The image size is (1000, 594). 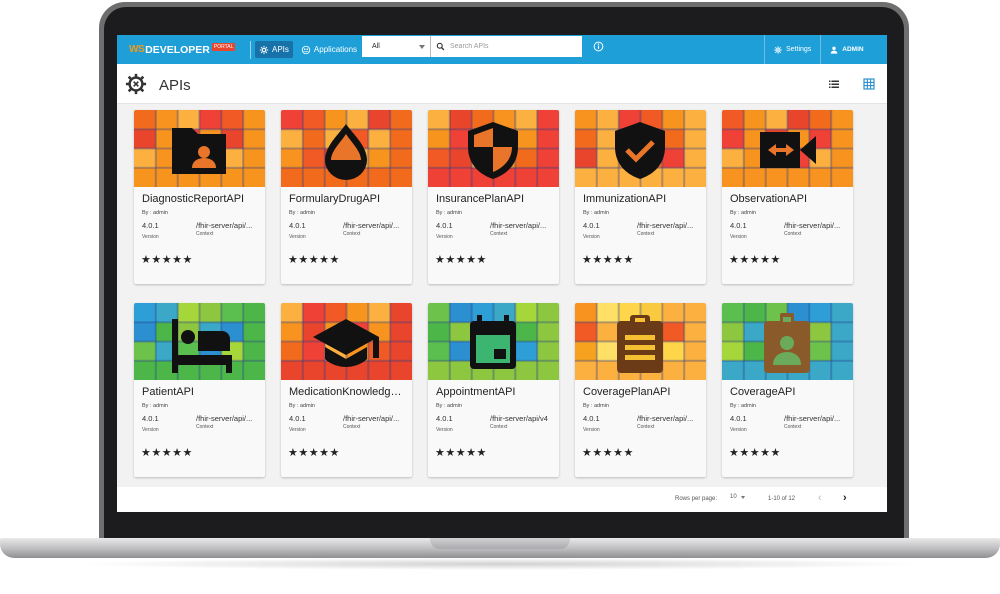 What do you see at coordinates (834, 84) in the screenshot?
I see `list-view-icon` at bounding box center [834, 84].